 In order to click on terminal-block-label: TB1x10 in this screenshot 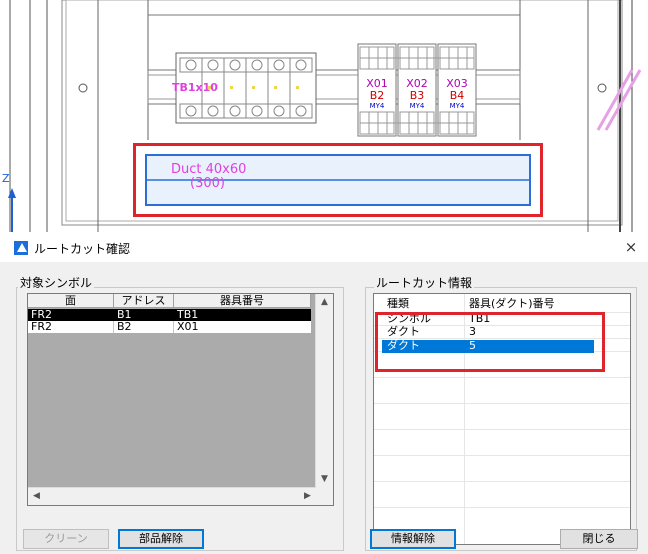, I will do `click(195, 87)`.